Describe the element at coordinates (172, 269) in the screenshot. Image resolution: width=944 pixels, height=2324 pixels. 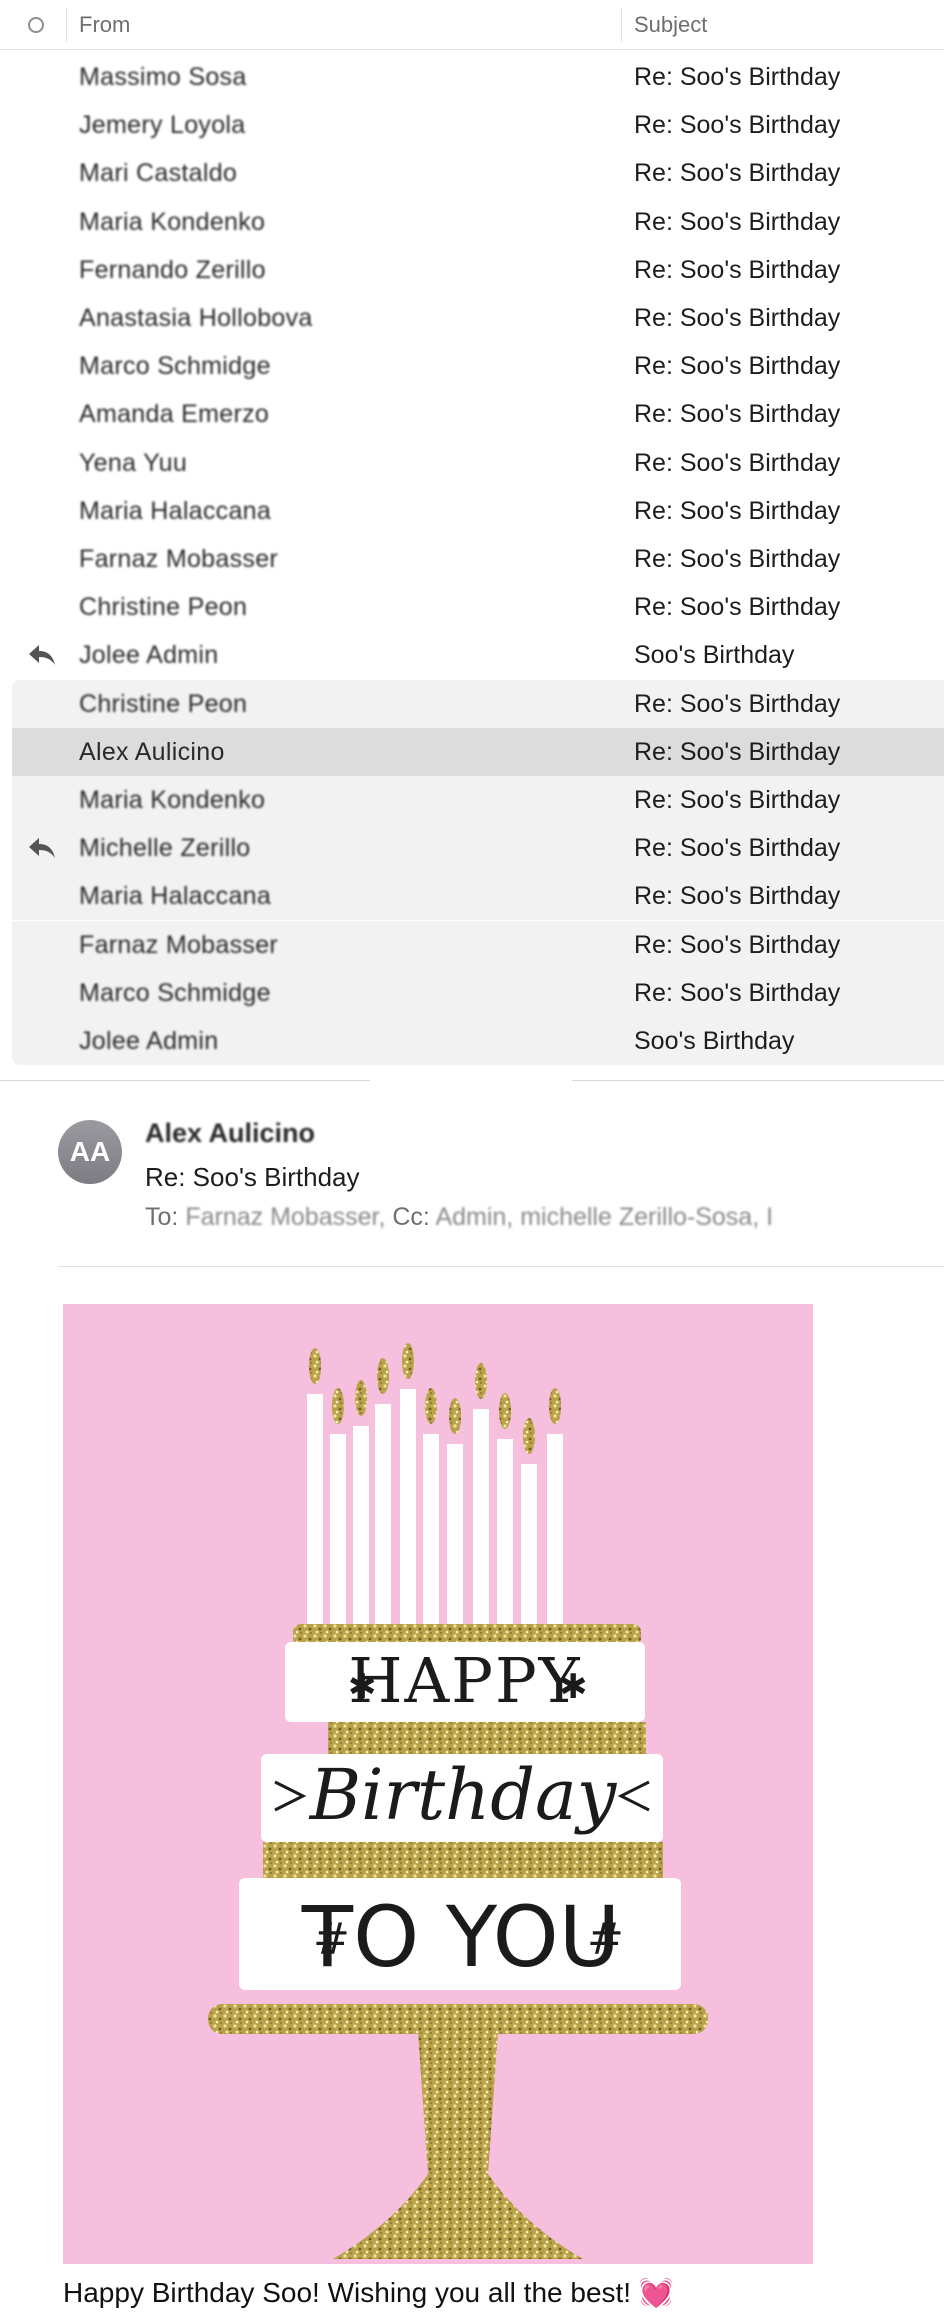
I see `row-from: Fernando Zerillo` at that location.